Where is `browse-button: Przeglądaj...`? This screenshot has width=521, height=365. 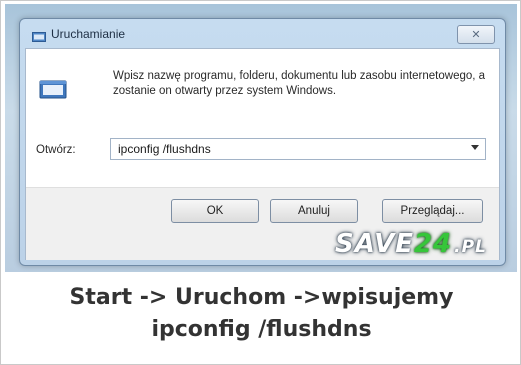
browse-button: Przeglądaj... is located at coordinates (432, 211).